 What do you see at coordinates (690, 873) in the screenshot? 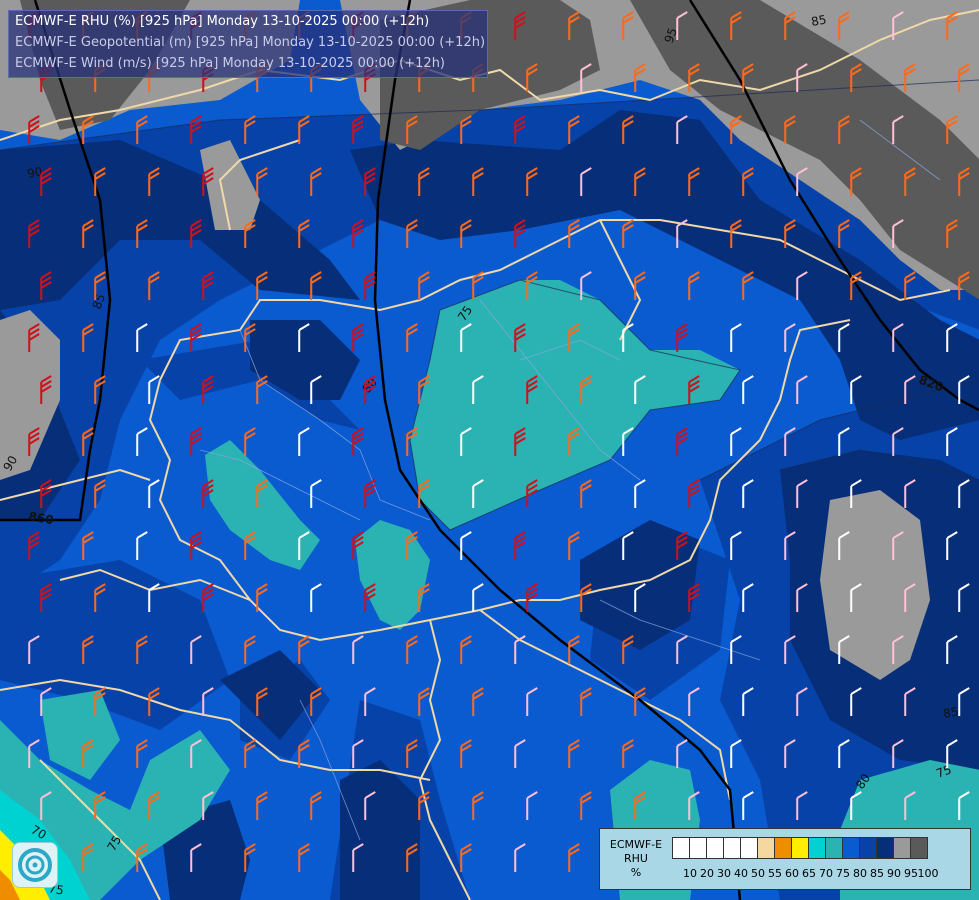
I see `legend-tick-label: 10` at bounding box center [690, 873].